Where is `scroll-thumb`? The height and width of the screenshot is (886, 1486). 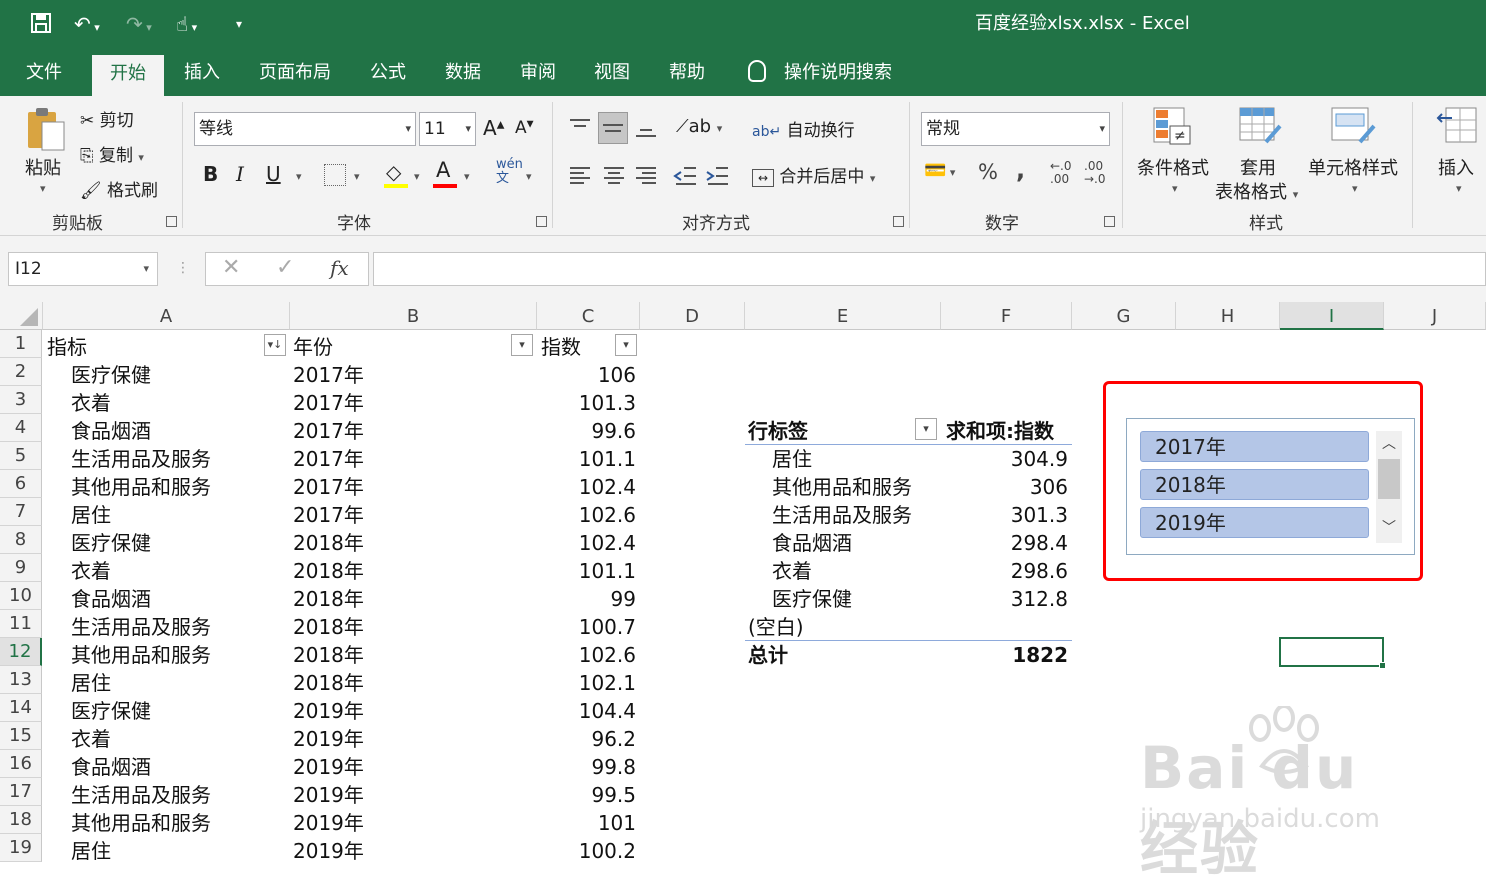
scroll-thumb is located at coordinates (1389, 479).